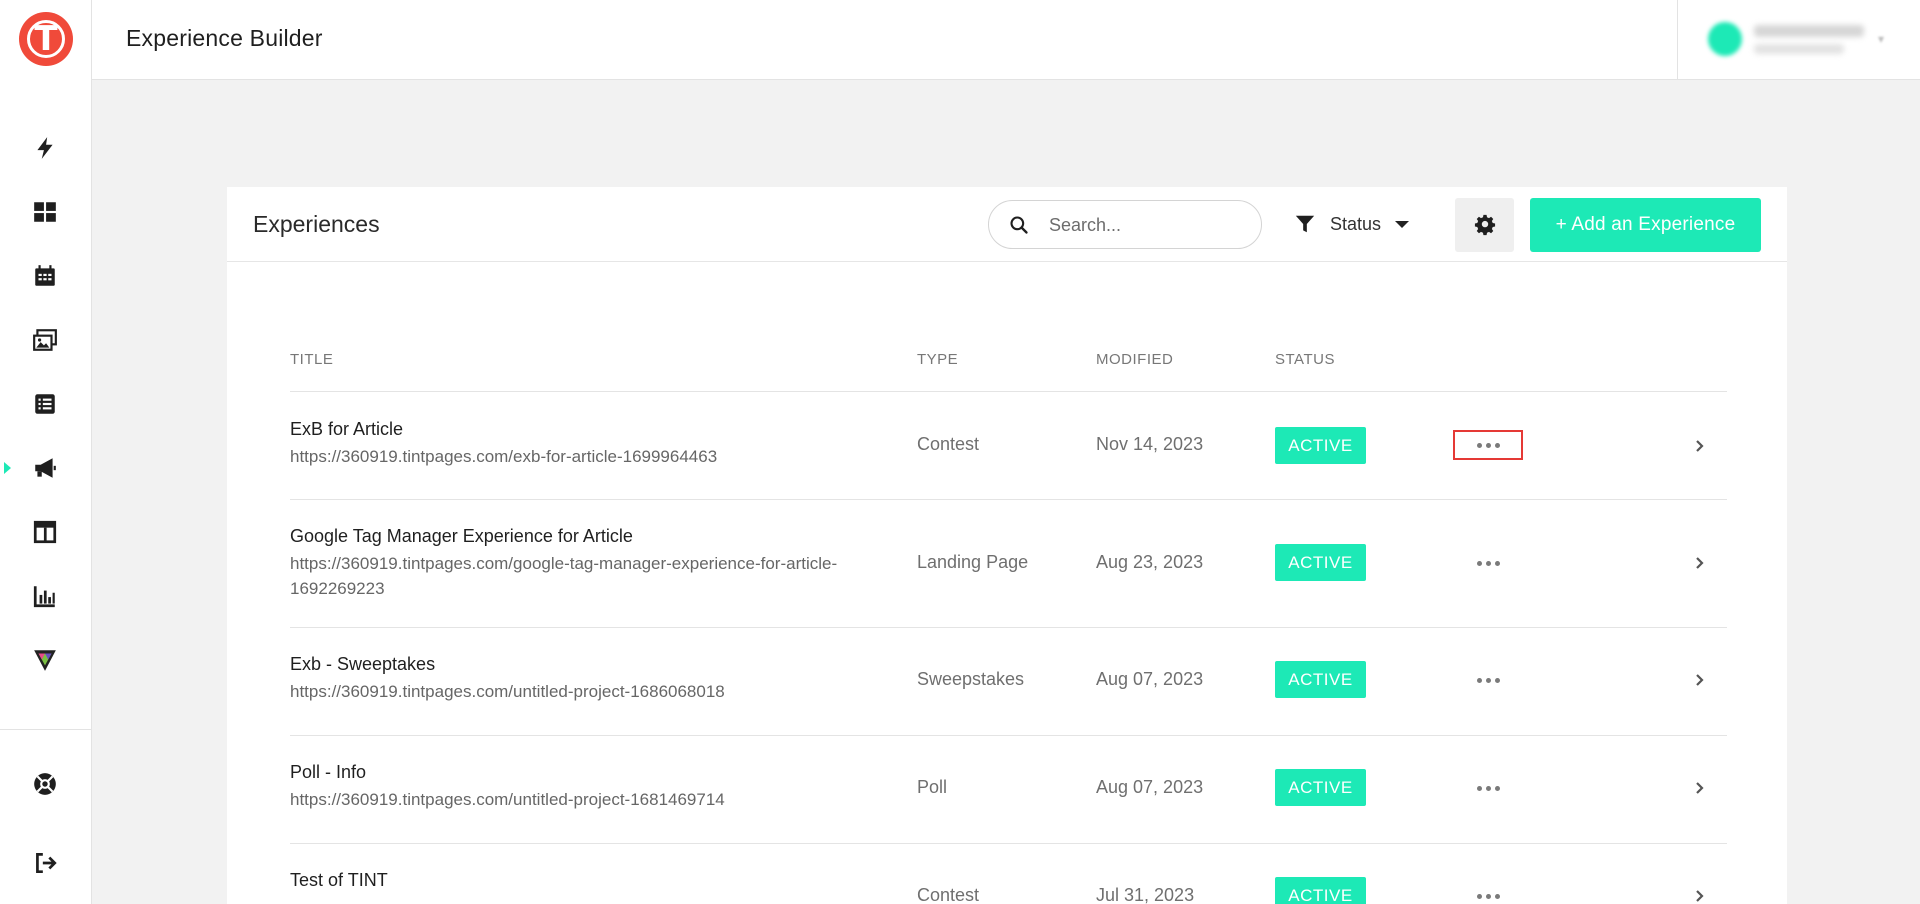  Describe the element at coordinates (1006, 40) in the screenshot. I see `top-header: Experience Builder ▾` at that location.